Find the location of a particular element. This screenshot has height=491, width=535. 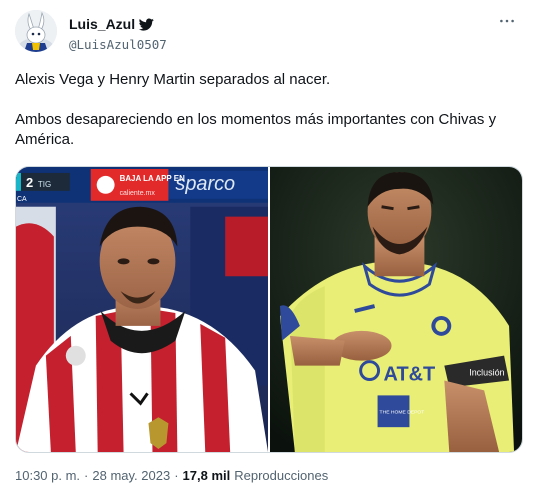

author-display-name: Luis_Azul is located at coordinates (102, 24).